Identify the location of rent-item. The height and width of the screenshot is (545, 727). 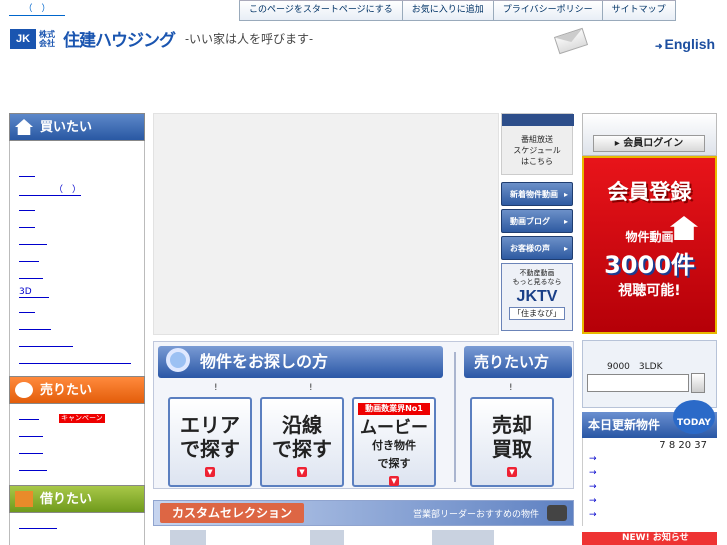
(77, 525).